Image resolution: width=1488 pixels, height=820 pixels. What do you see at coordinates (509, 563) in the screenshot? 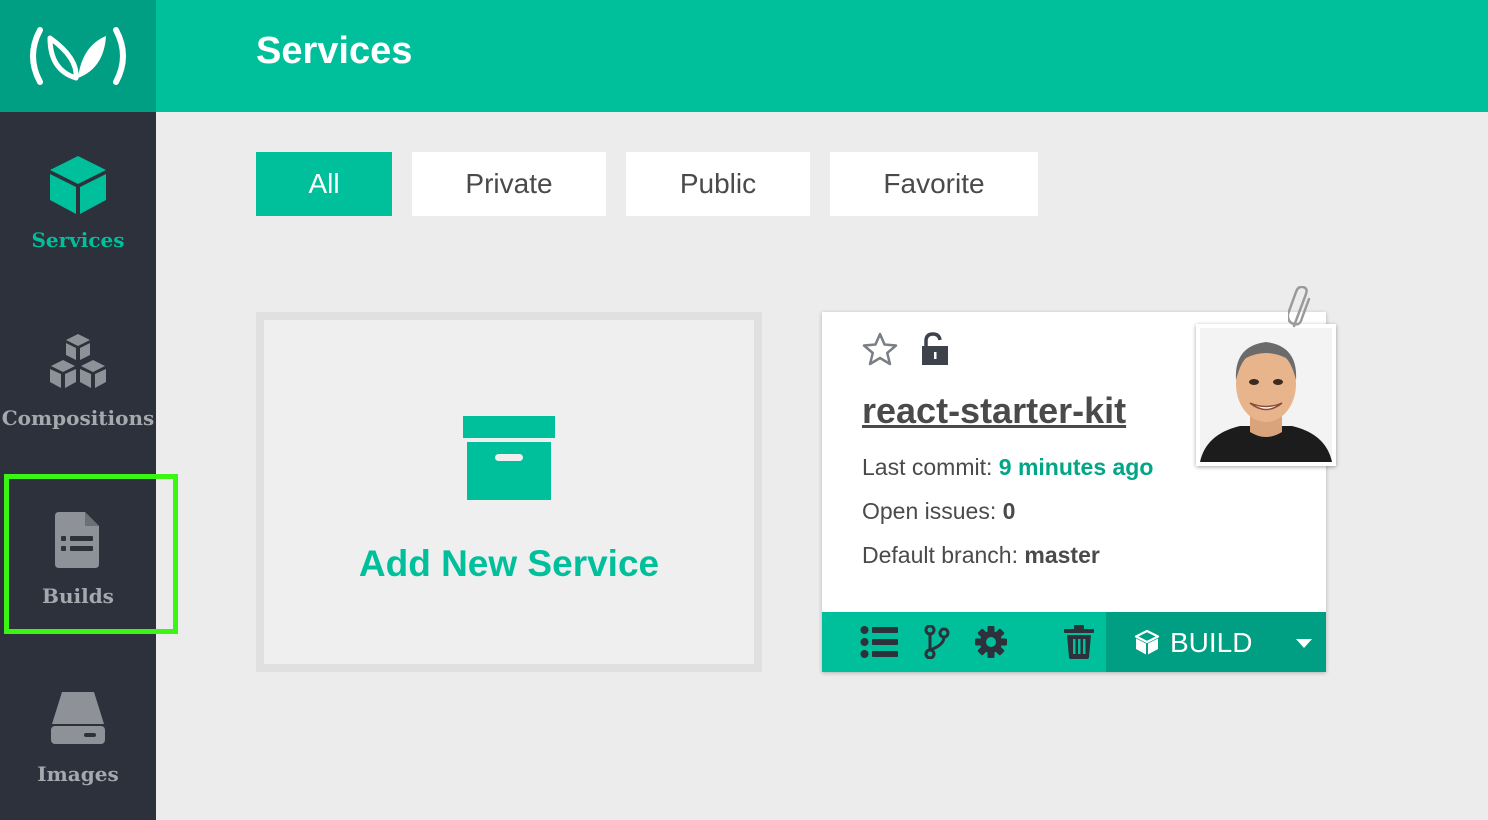
I see `add-new-service-label: Add New Service` at bounding box center [509, 563].